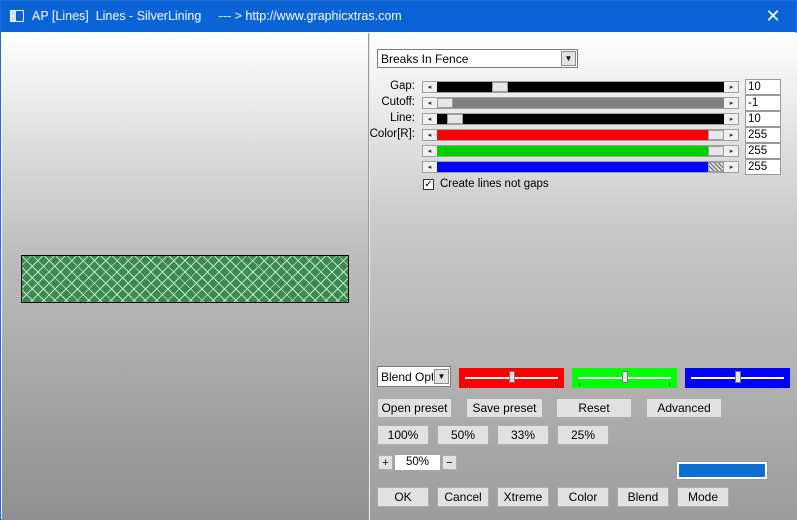 The width and height of the screenshot is (797, 520). Describe the element at coordinates (684, 408) in the screenshot. I see `advanced-button: Advanced` at that location.